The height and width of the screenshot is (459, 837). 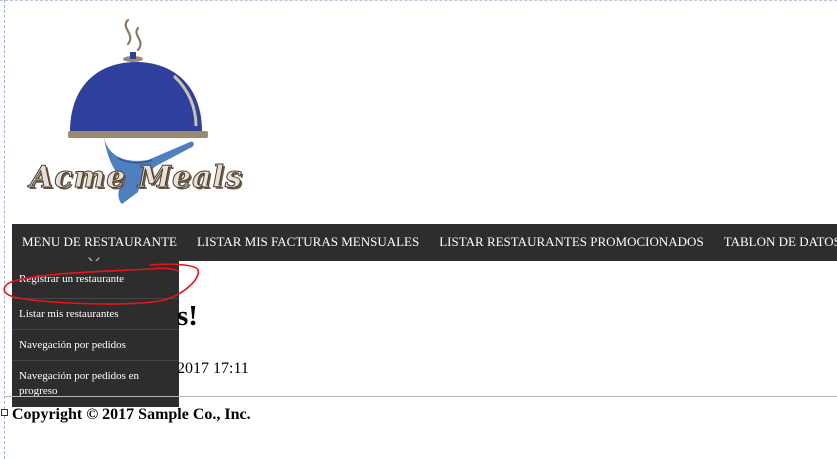 I want to click on current-datetime: 2017 17:11, so click(x=213, y=368).